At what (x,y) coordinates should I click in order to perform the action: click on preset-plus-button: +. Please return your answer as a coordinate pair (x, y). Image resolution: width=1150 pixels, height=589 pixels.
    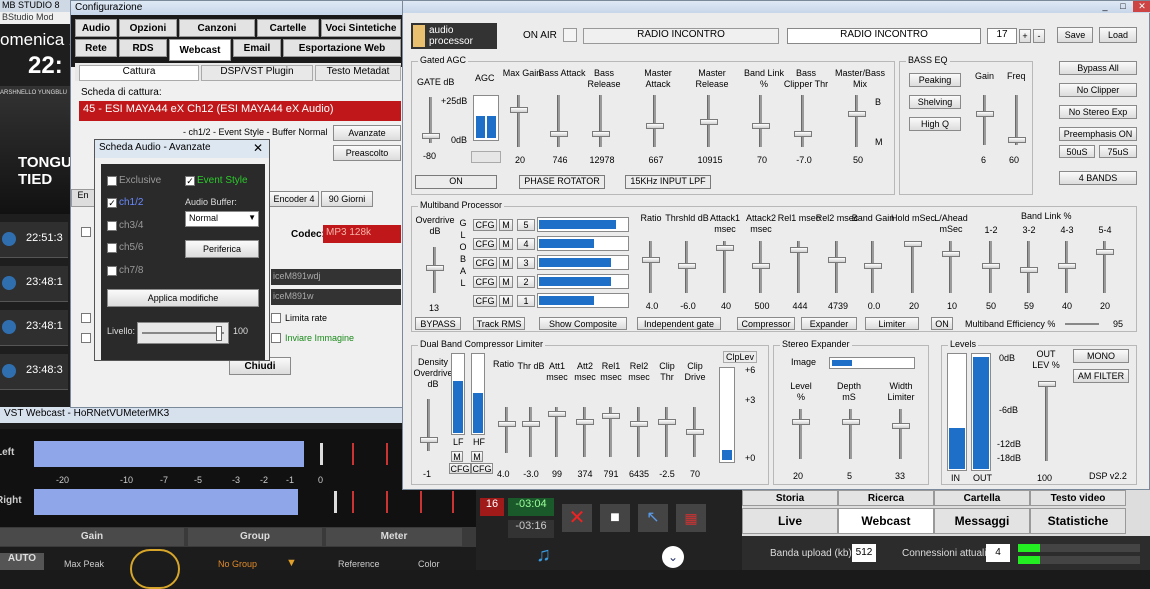
    Looking at the image, I should click on (1025, 36).